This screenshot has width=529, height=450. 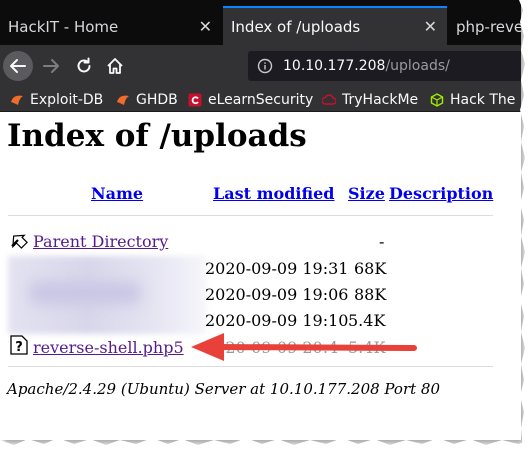 I want to click on bookmark-exploit-db: Exploit-DB, so click(x=56, y=99).